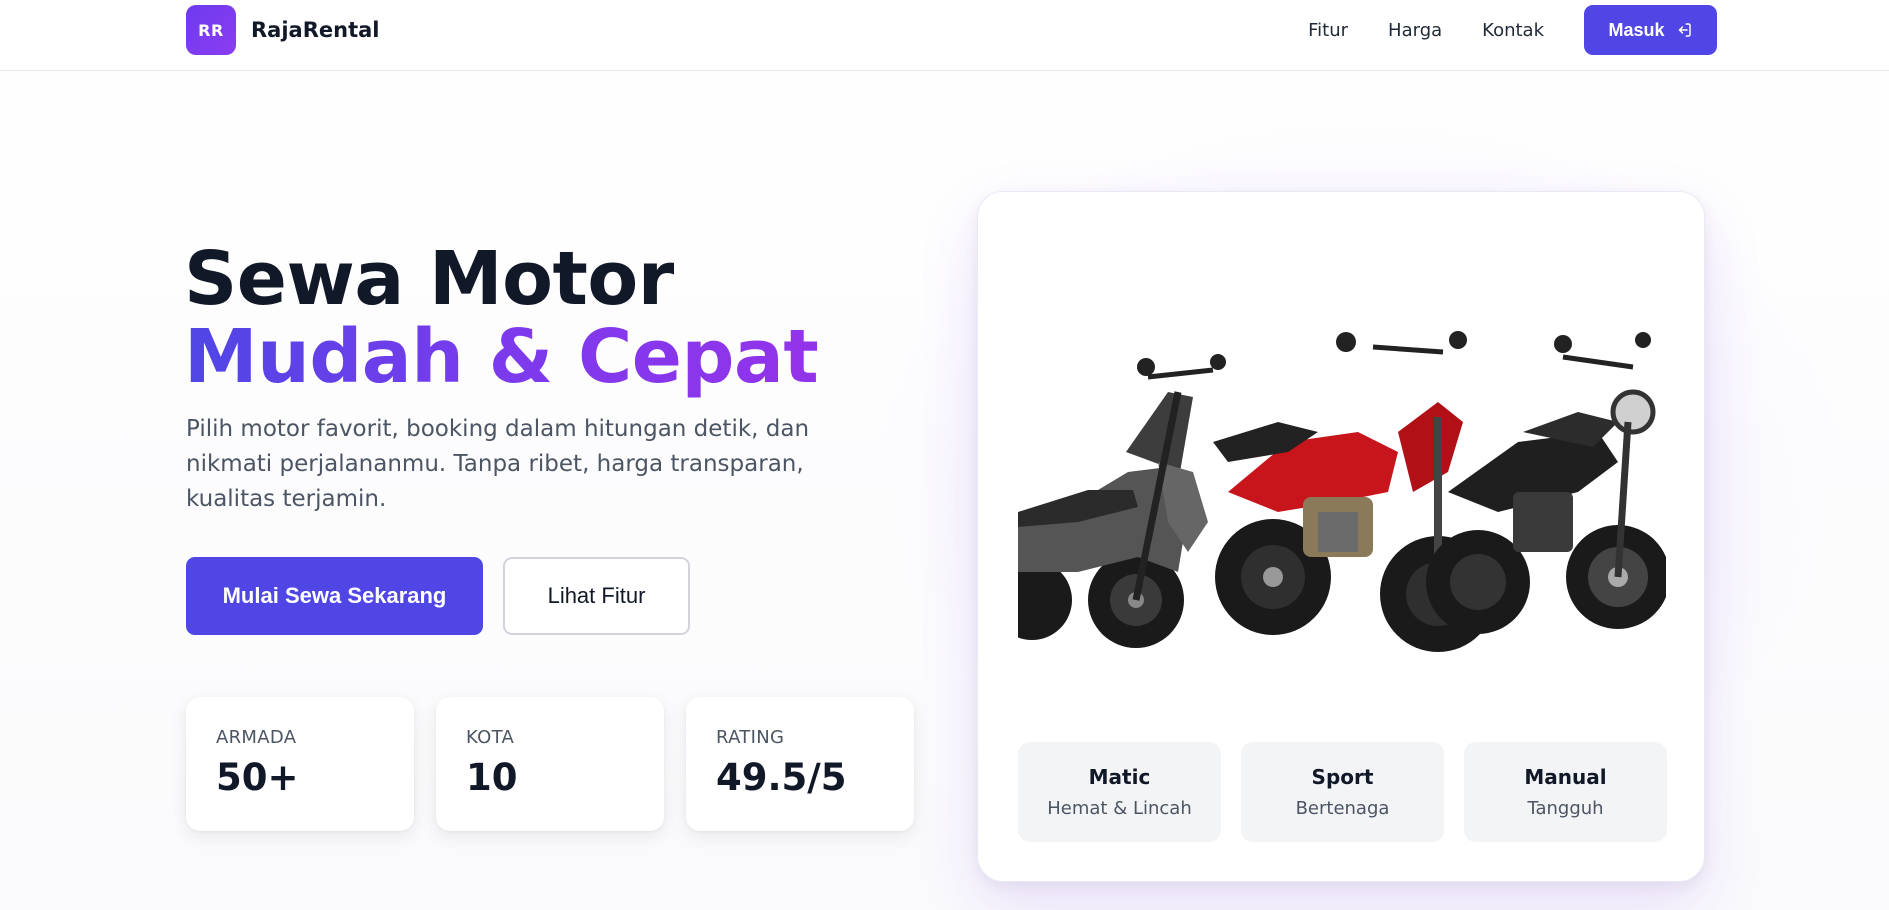  What do you see at coordinates (315, 30) in the screenshot?
I see `brand-name: RajaRental` at bounding box center [315, 30].